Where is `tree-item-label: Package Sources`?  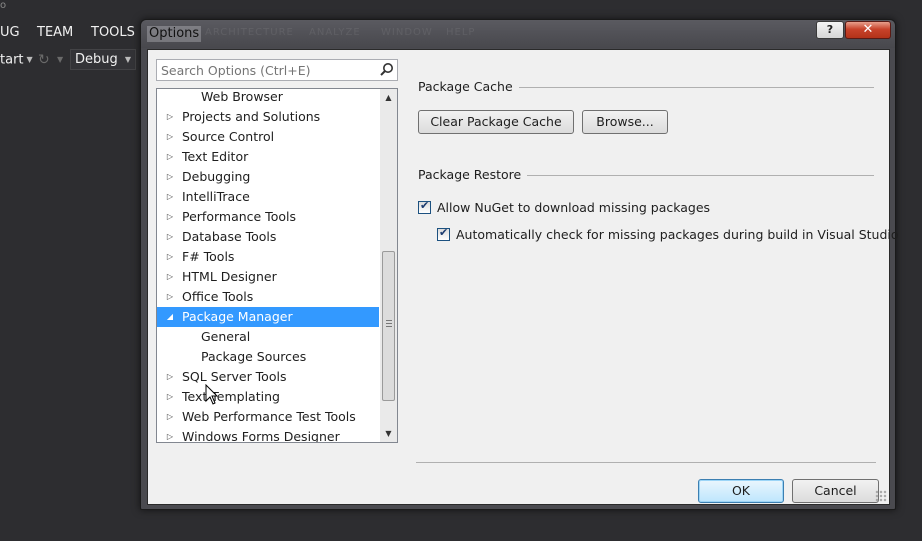 tree-item-label: Package Sources is located at coordinates (254, 356).